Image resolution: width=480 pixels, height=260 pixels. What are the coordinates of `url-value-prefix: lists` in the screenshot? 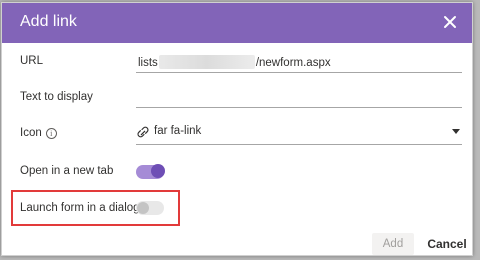 It's located at (148, 63).